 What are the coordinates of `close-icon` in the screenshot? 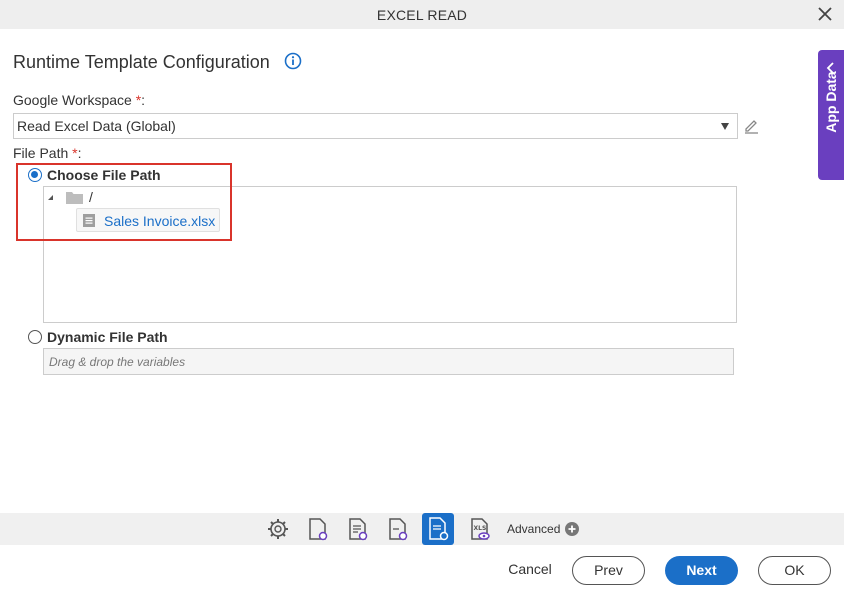 It's located at (825, 14).